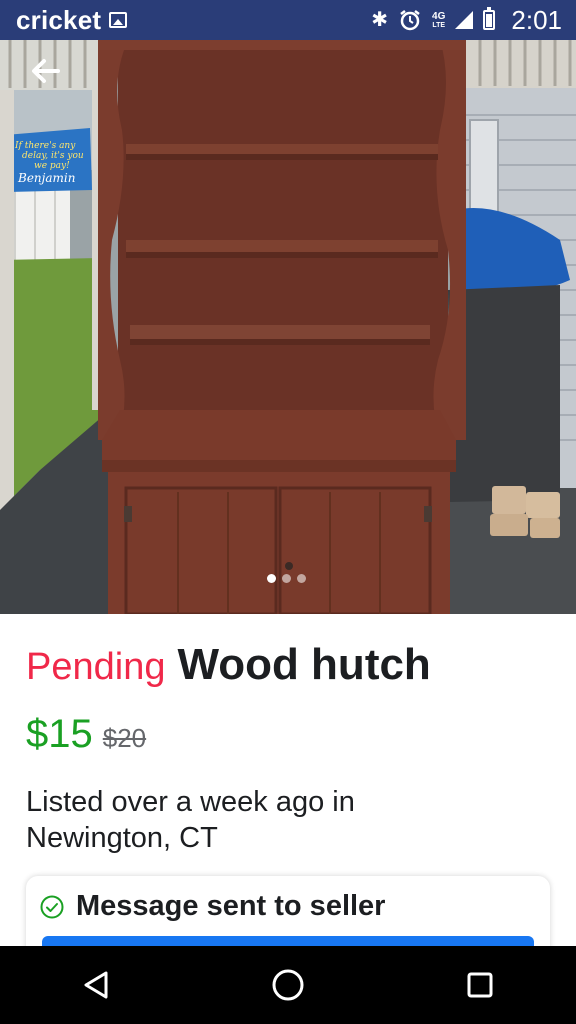 The height and width of the screenshot is (1024, 576). Describe the element at coordinates (439, 19) in the screenshot. I see `network-badge: 4G LTE` at that location.